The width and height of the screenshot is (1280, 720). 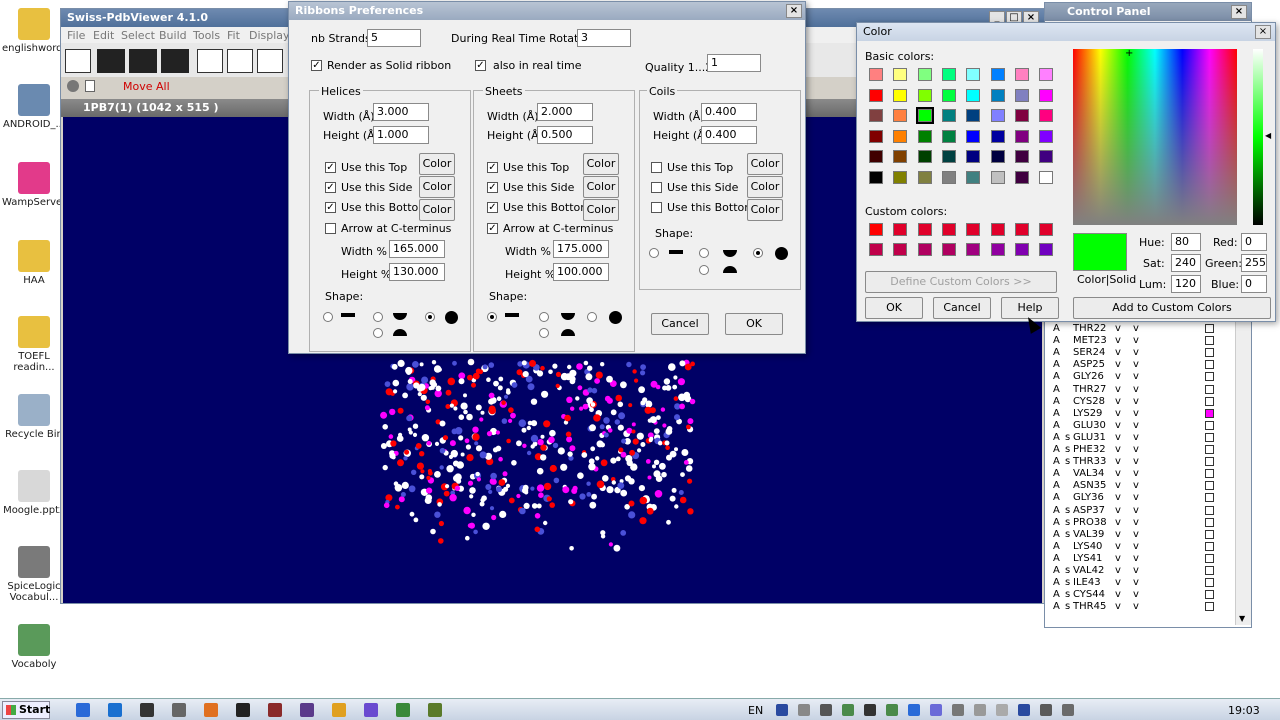 What do you see at coordinates (544, 333) in the screenshot?
I see `sheets-shape-dome-radio` at bounding box center [544, 333].